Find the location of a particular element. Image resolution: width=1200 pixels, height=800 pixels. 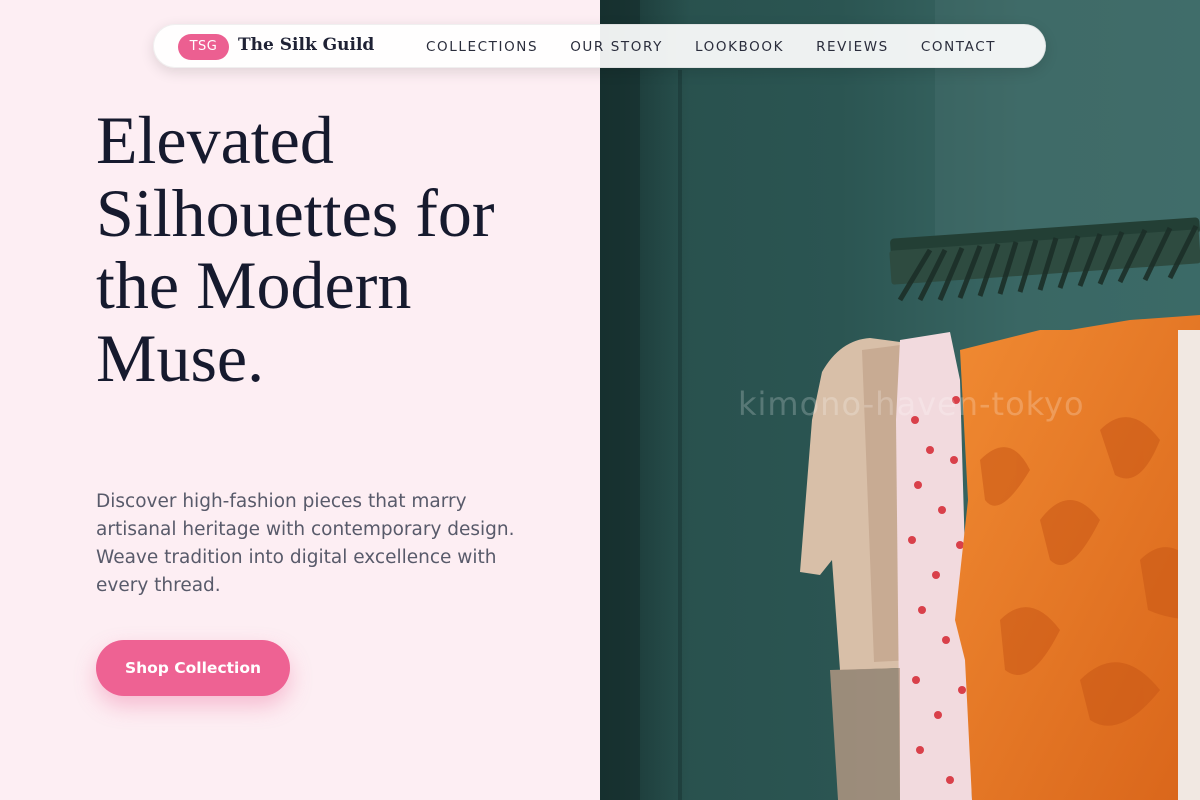

image-watermark: kimono-haven-tokyo is located at coordinates (911, 404).